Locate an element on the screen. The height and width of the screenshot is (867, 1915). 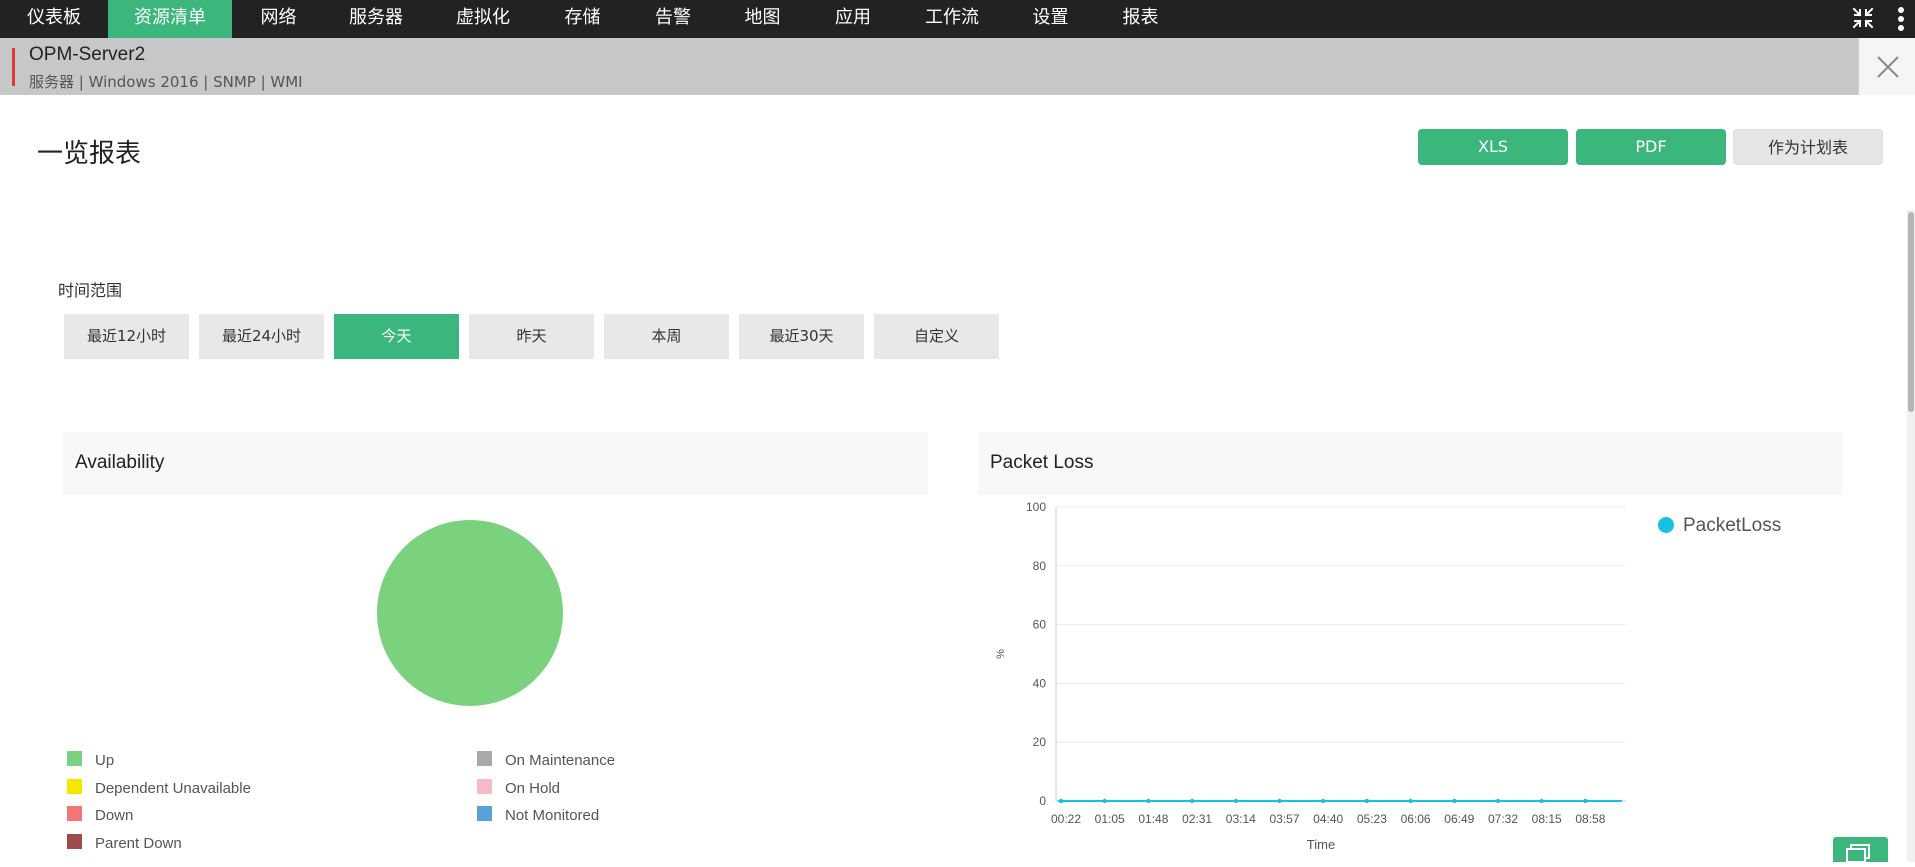
x-tick-label: 08:58 is located at coordinates (1590, 819).